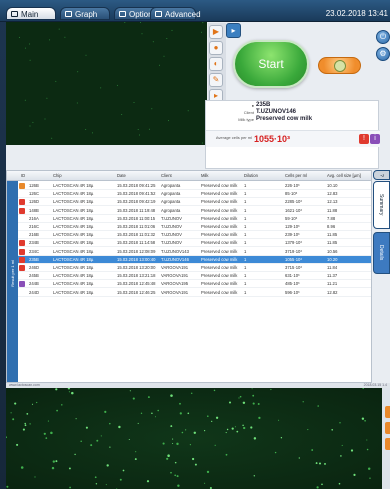 The image size is (390, 489). What do you see at coordinates (34, 226) in the screenshot?
I see `cell-id: 216C` at bounding box center [34, 226].